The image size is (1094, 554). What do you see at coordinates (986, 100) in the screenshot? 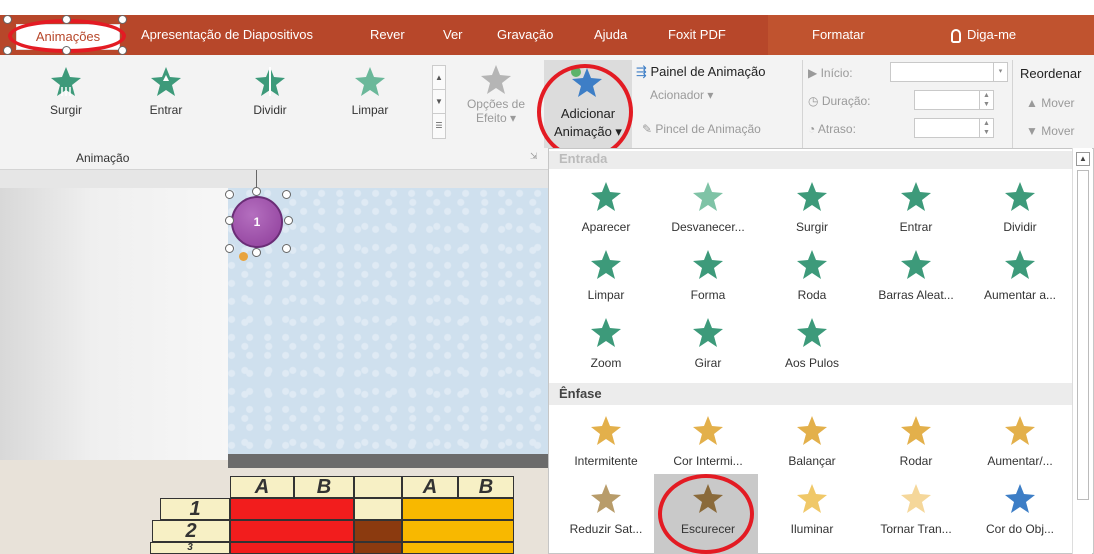
I see `duration-spinner: ▲ ▼` at bounding box center [986, 100].